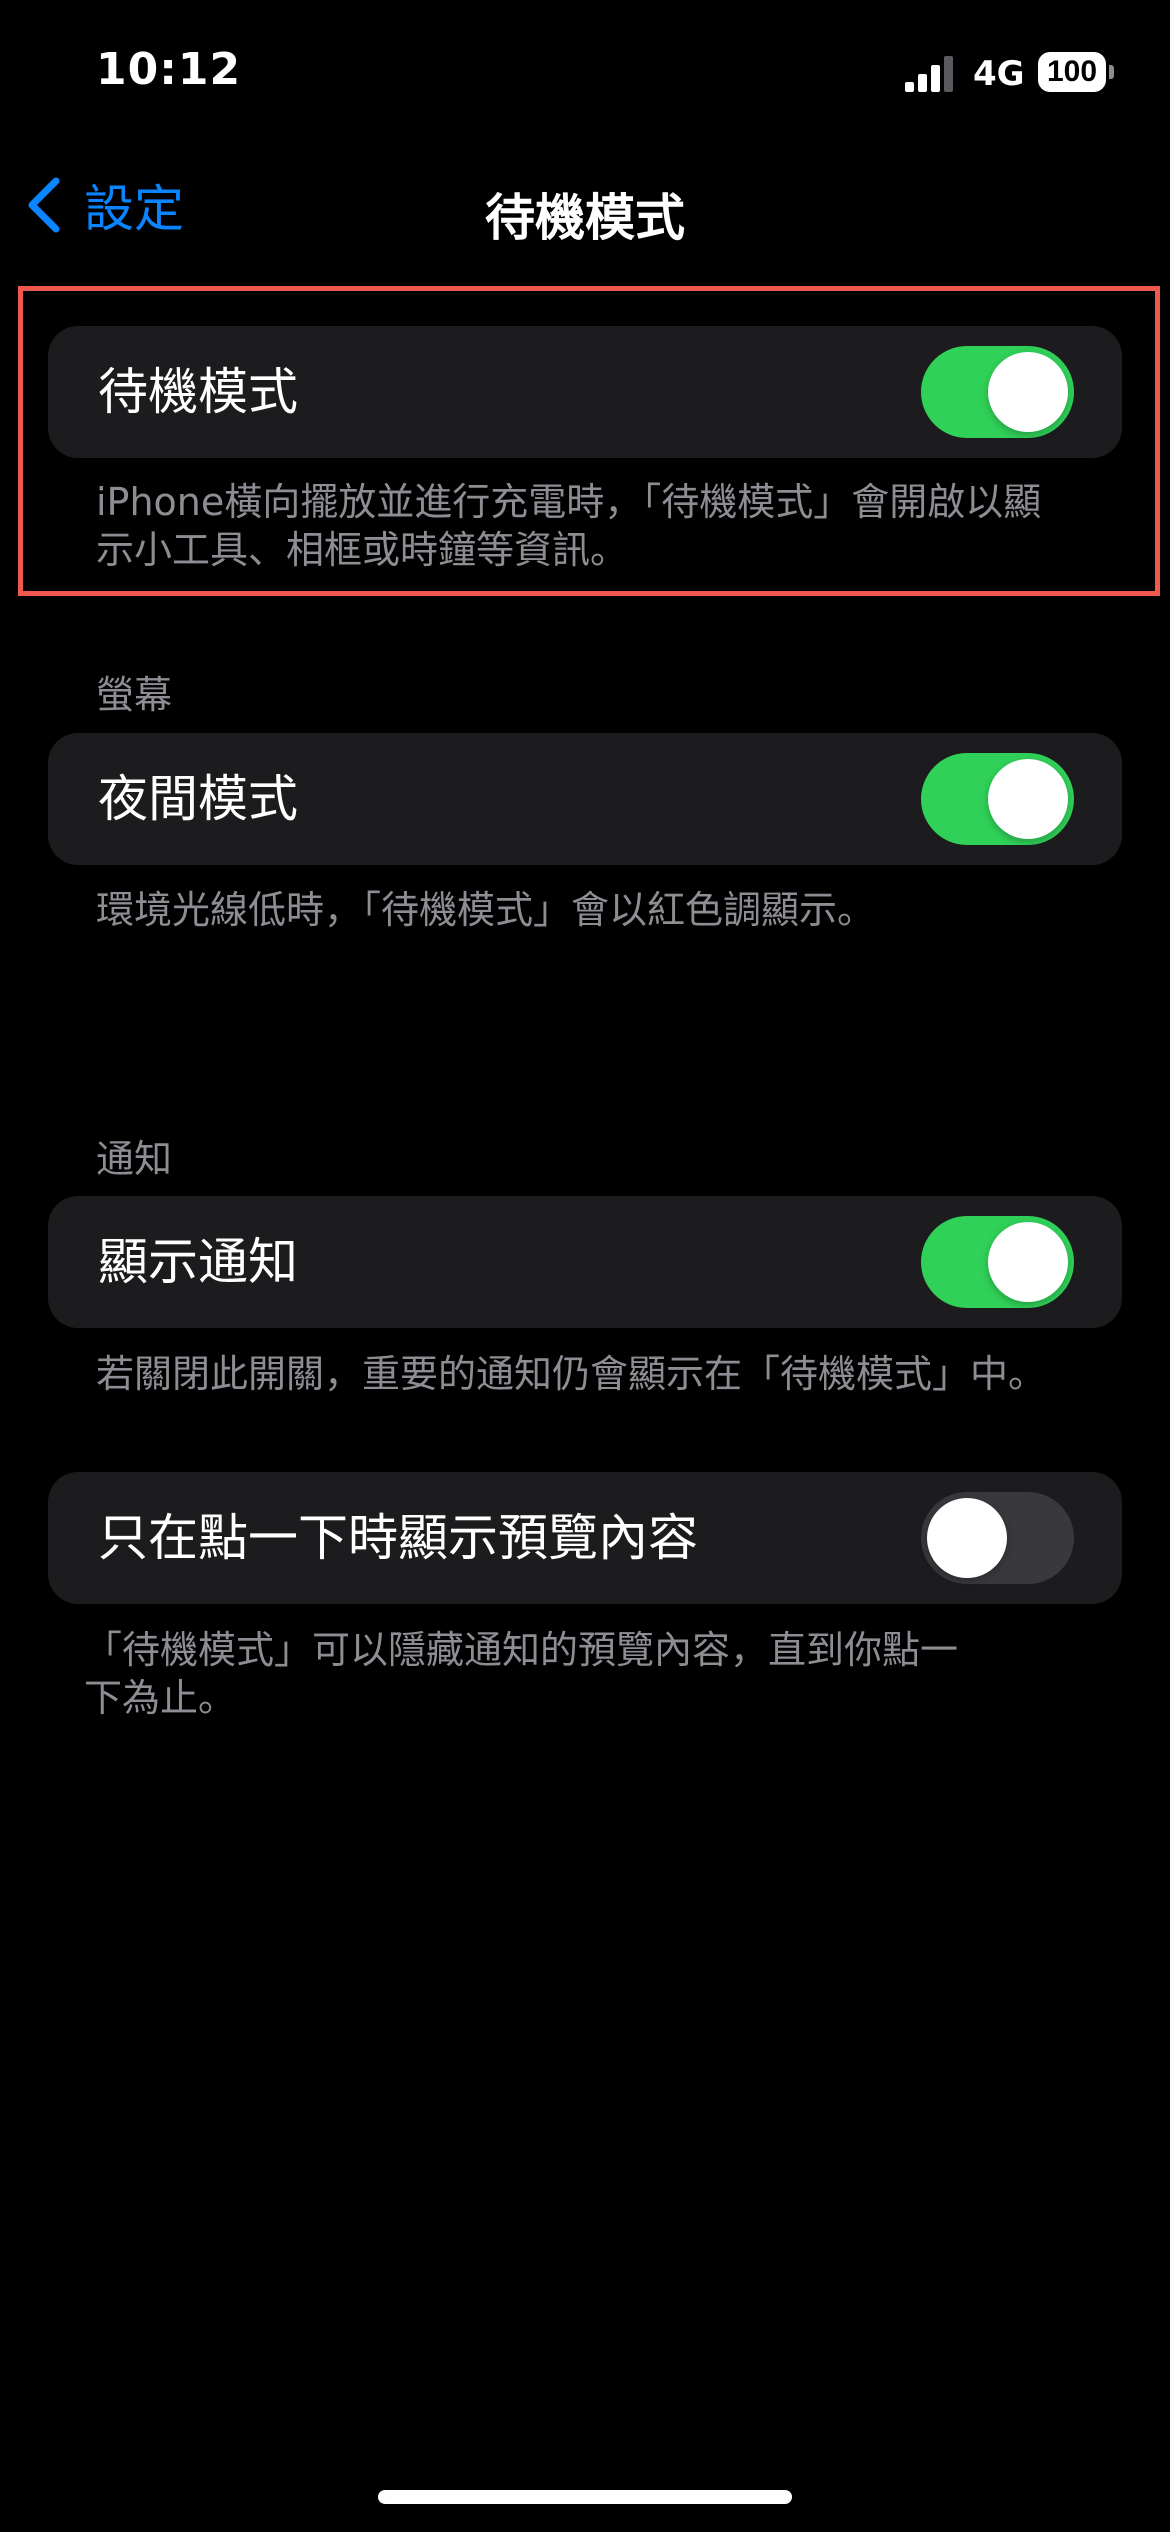 The width and height of the screenshot is (1170, 2532). Describe the element at coordinates (571, 1374) in the screenshot. I see `show-notifications-footer: 若關閉此開關，重要的通知仍會顯示在「待機模式」中。` at that location.